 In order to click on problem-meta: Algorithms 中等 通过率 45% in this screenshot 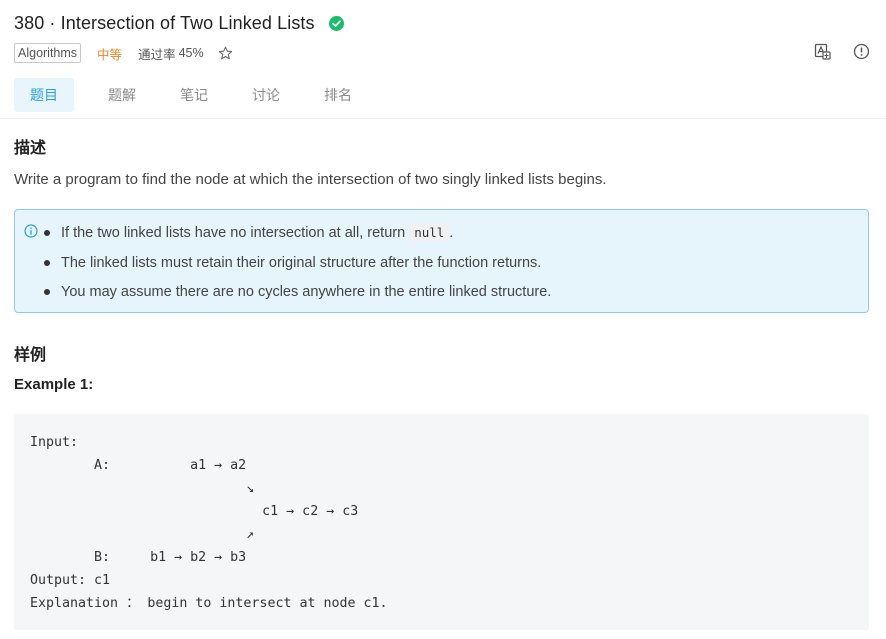, I will do `click(123, 53)`.